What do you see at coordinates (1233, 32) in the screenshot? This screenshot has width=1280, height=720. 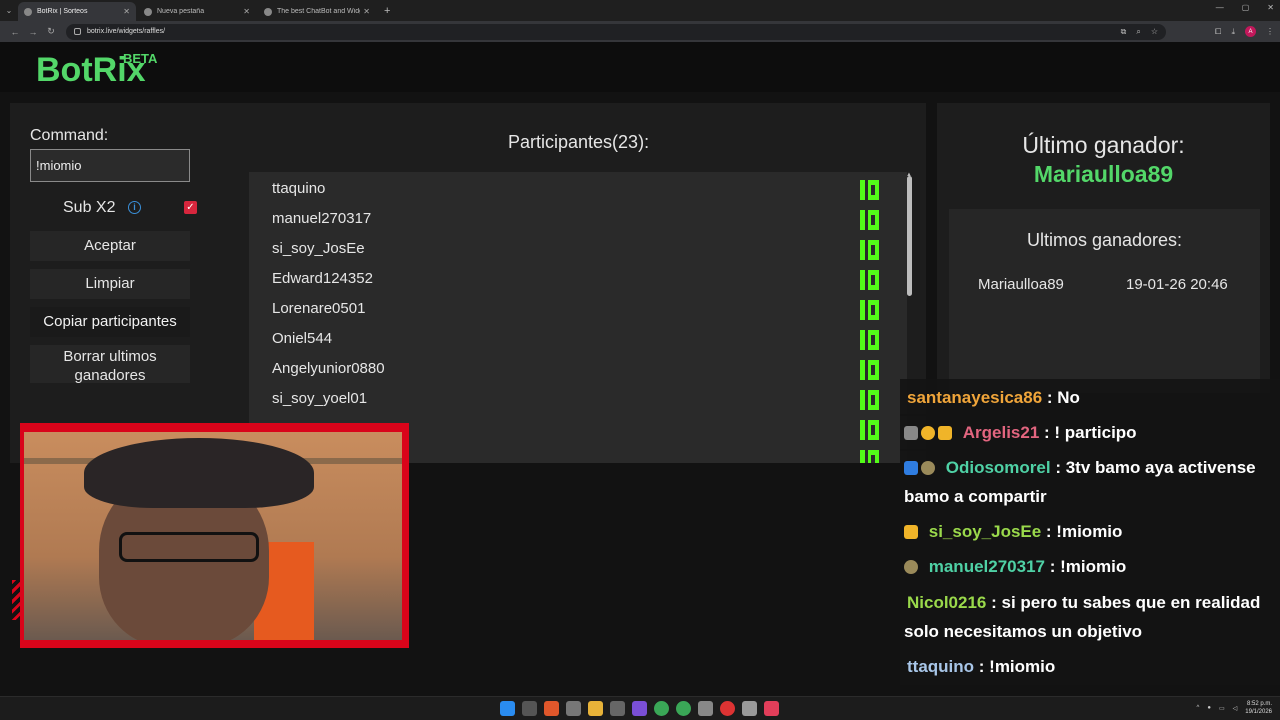 I see `downloads-icon: ⤓` at bounding box center [1233, 32].